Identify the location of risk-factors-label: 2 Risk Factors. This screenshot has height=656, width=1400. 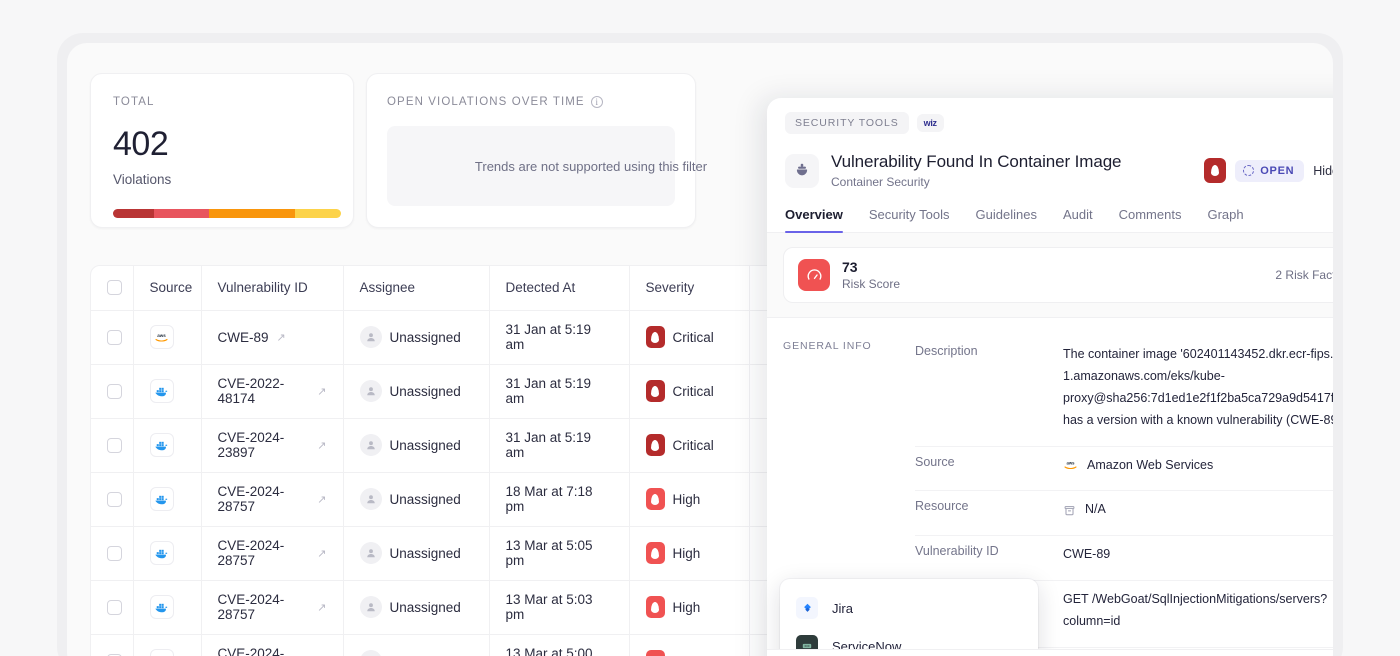
(1304, 275).